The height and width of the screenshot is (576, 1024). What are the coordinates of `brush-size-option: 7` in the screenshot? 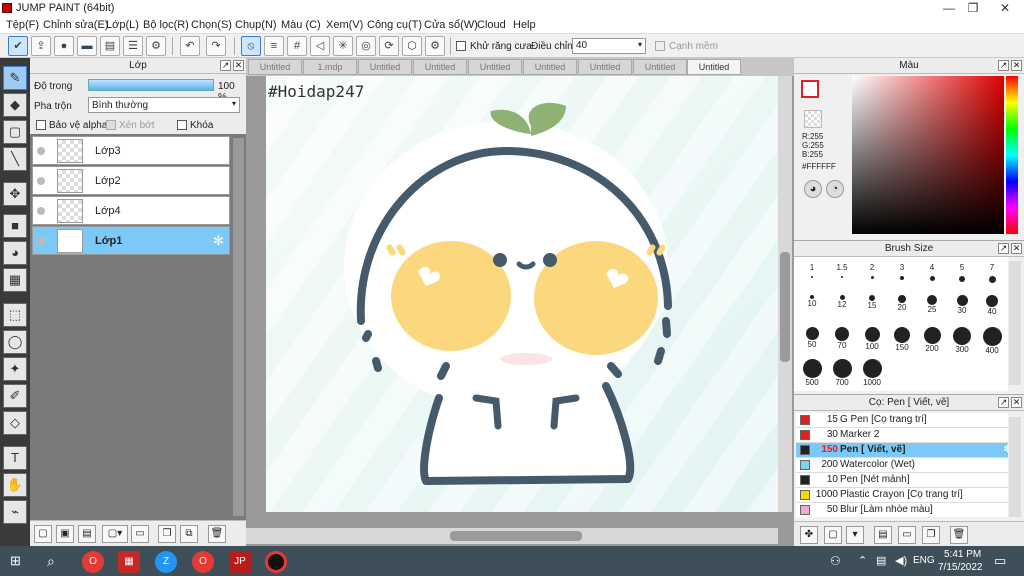 It's located at (992, 278).